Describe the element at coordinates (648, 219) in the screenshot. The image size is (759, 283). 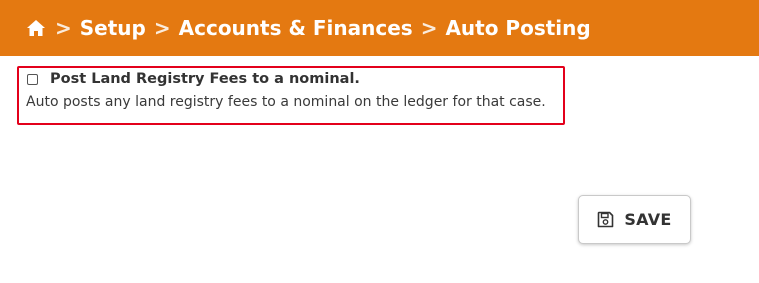
I see `save-label: SAVE` at that location.